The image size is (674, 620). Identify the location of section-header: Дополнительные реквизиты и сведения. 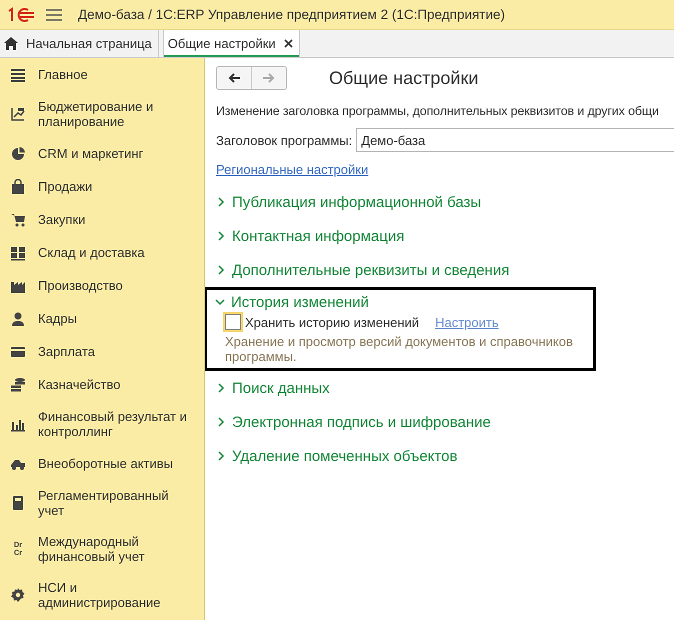
(403, 270).